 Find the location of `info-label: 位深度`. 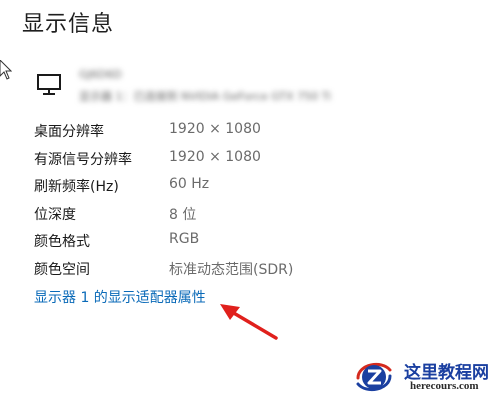

info-label: 位深度 is located at coordinates (55, 214).